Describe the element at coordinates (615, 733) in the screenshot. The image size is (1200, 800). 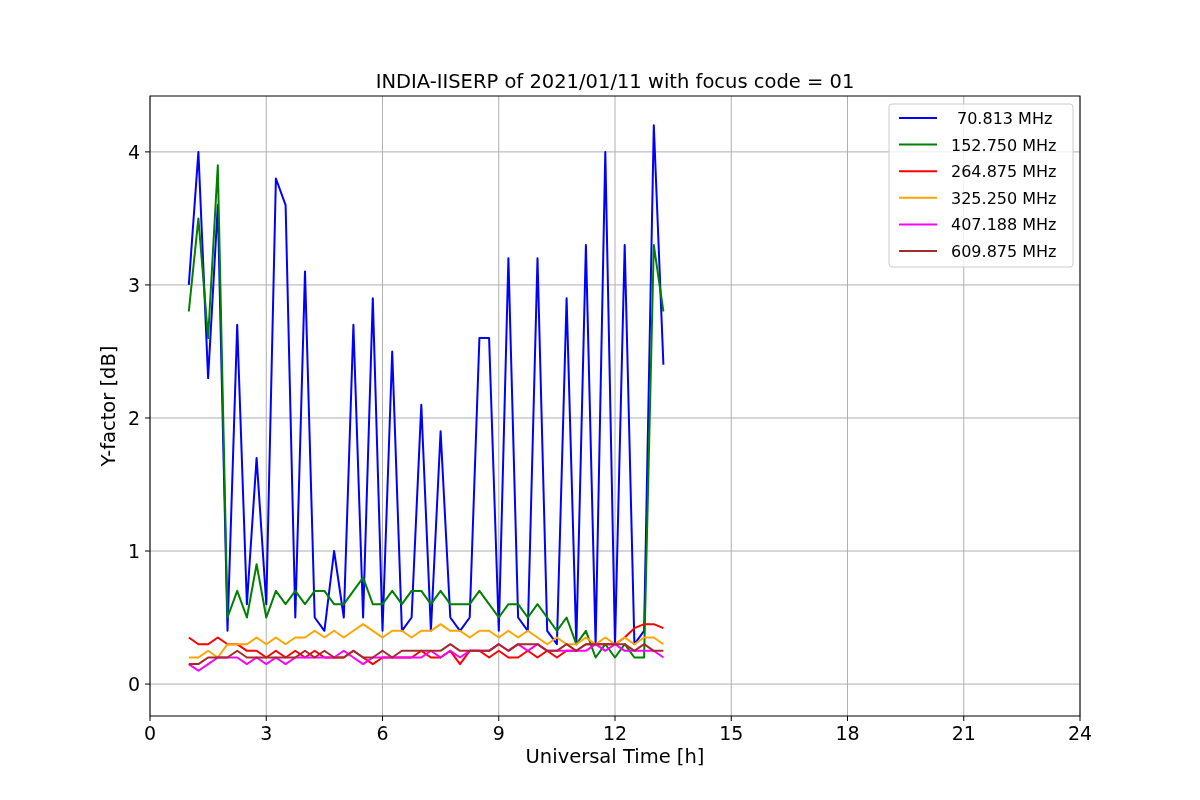
I see `tick-label: 12` at that location.